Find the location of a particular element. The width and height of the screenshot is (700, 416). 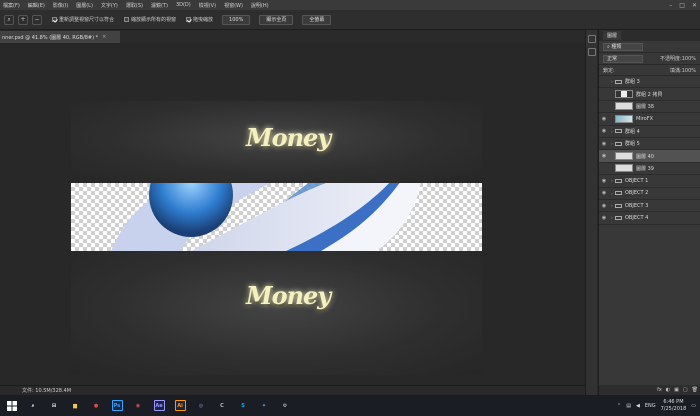

blend-mode-select: 正常 is located at coordinates (623, 58).